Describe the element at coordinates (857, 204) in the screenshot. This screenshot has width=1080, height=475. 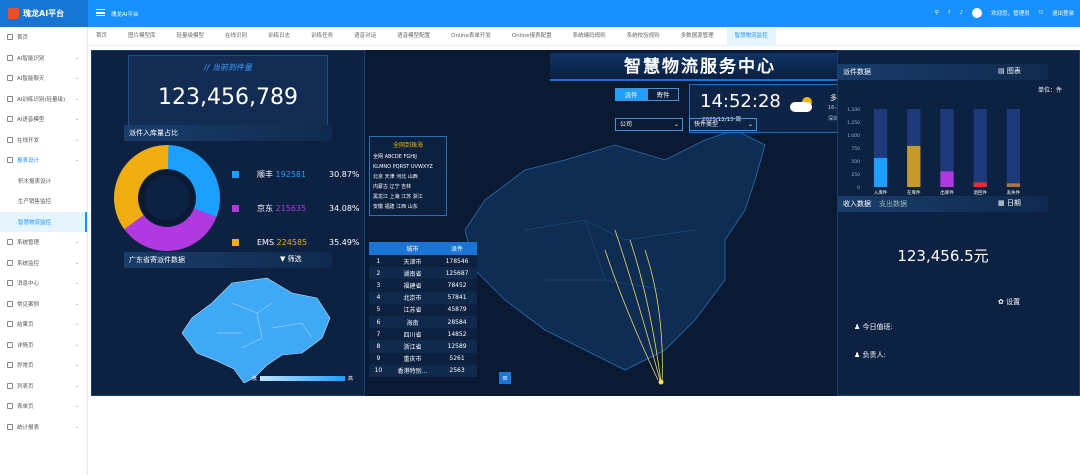
I see `income-tab: 收入数据` at that location.